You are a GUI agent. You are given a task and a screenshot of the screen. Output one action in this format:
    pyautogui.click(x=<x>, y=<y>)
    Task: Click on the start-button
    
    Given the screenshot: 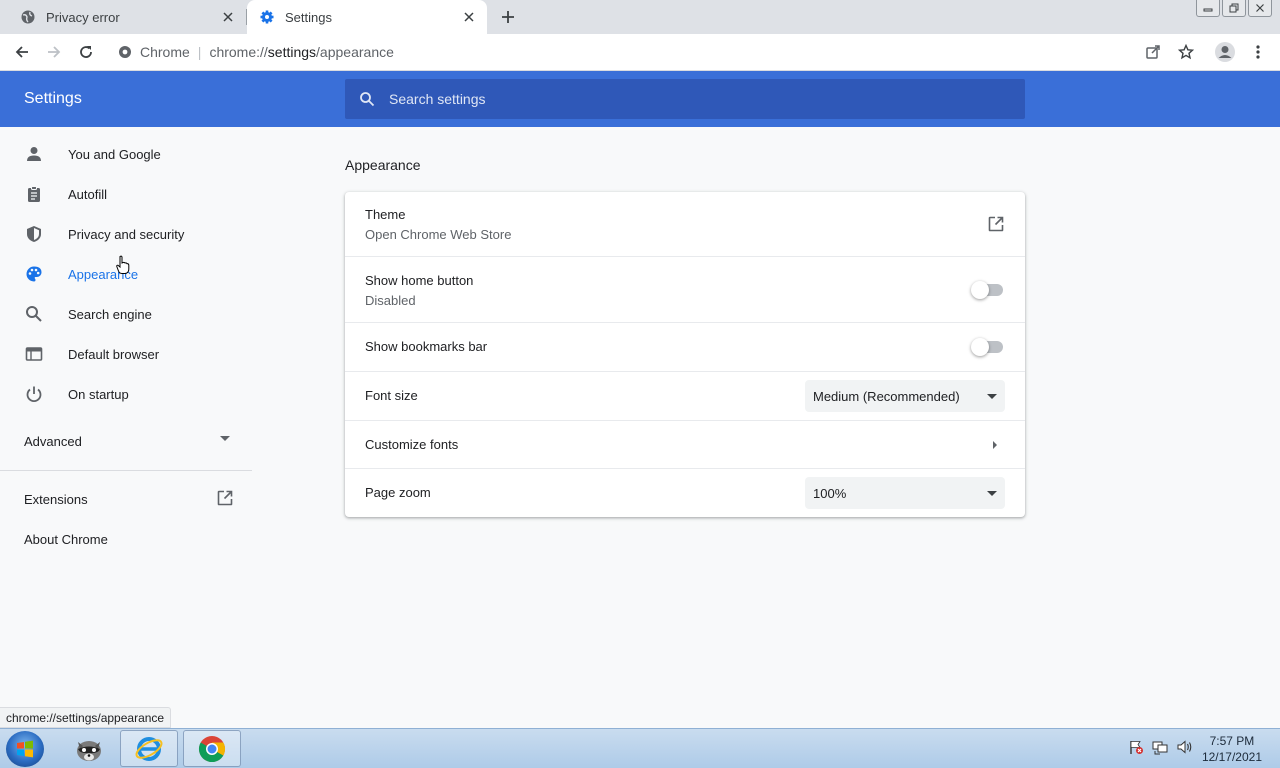 What is the action you would take?
    pyautogui.click(x=25, y=749)
    